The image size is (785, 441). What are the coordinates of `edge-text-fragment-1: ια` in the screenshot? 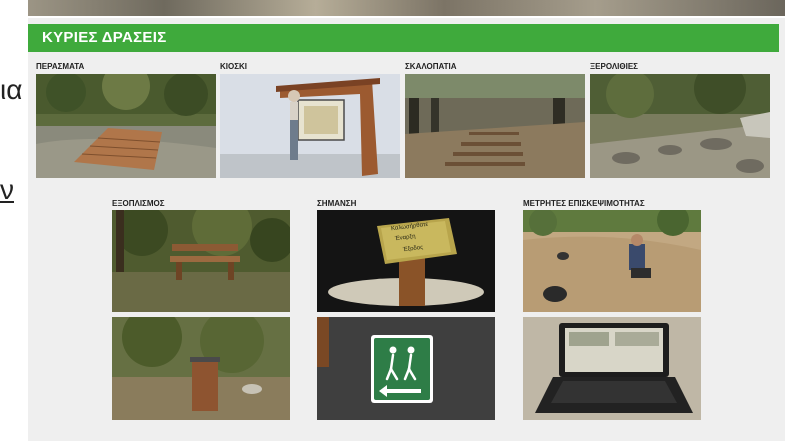 It's located at (11, 89).